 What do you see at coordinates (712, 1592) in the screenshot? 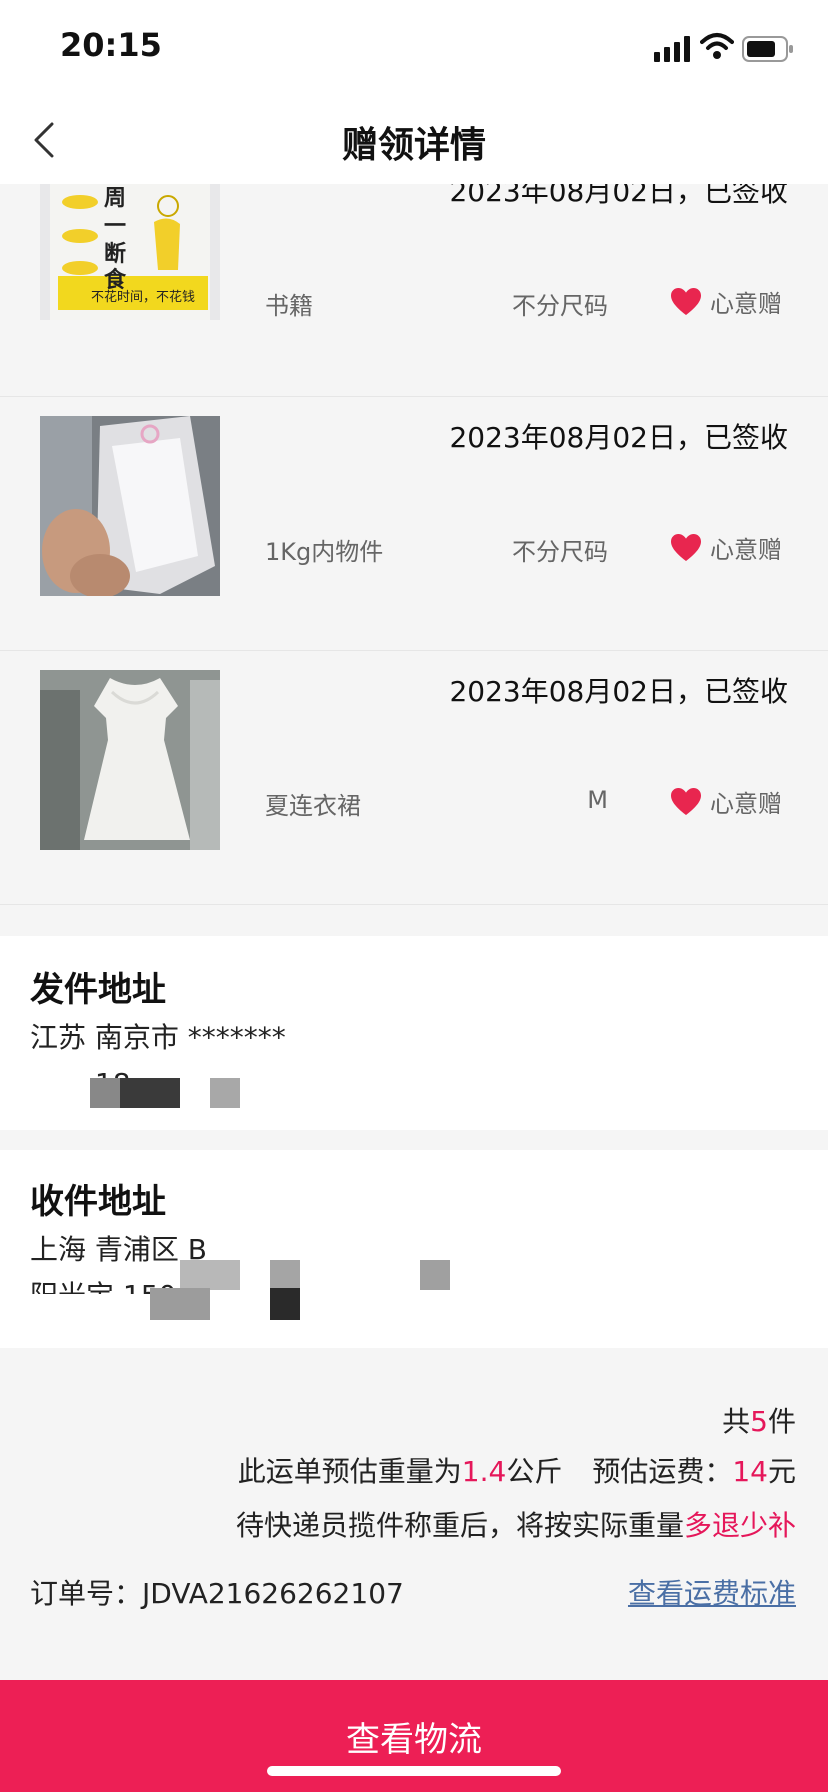
I see `fee-standard-link: 查看运费标准` at bounding box center [712, 1592].